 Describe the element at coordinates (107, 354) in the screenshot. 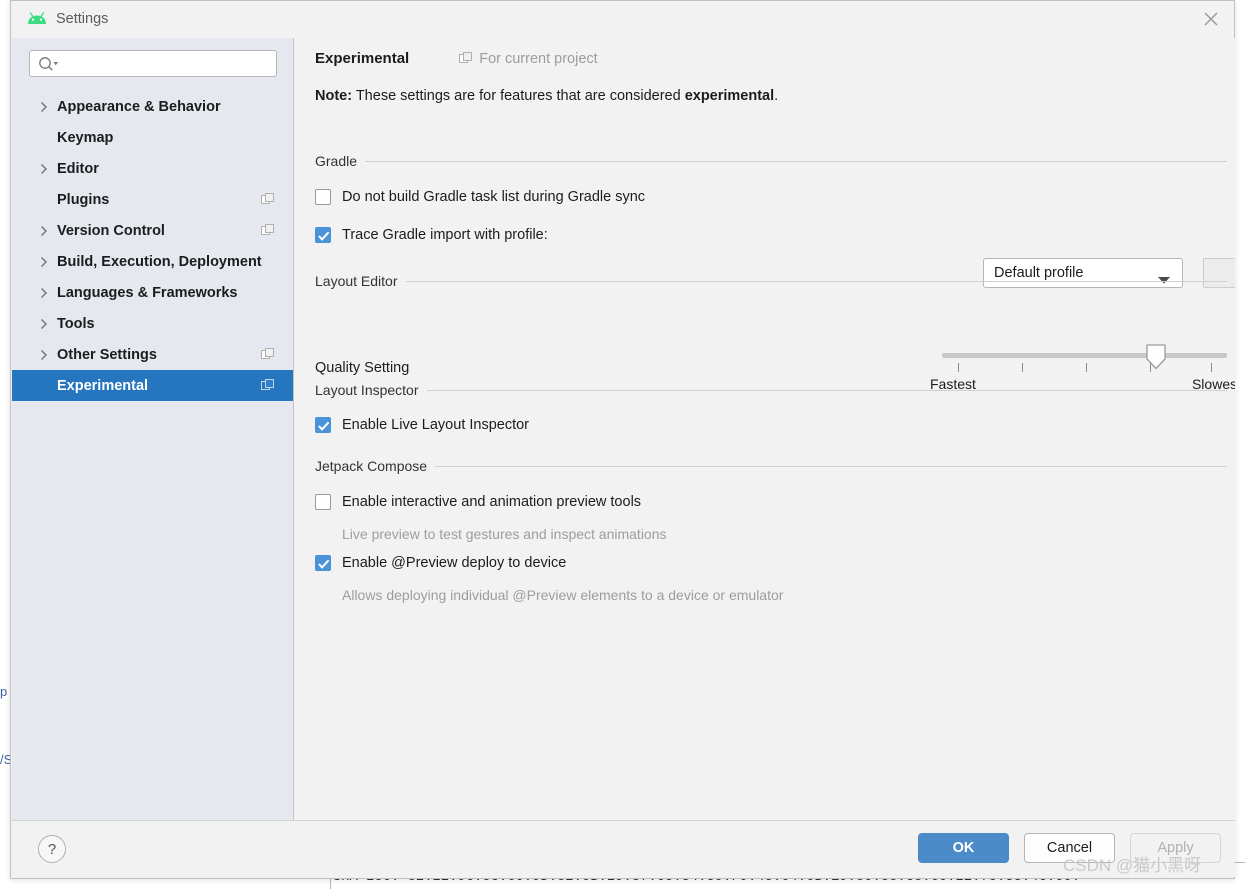

I see `sidebar-item-label: Other Settings` at that location.